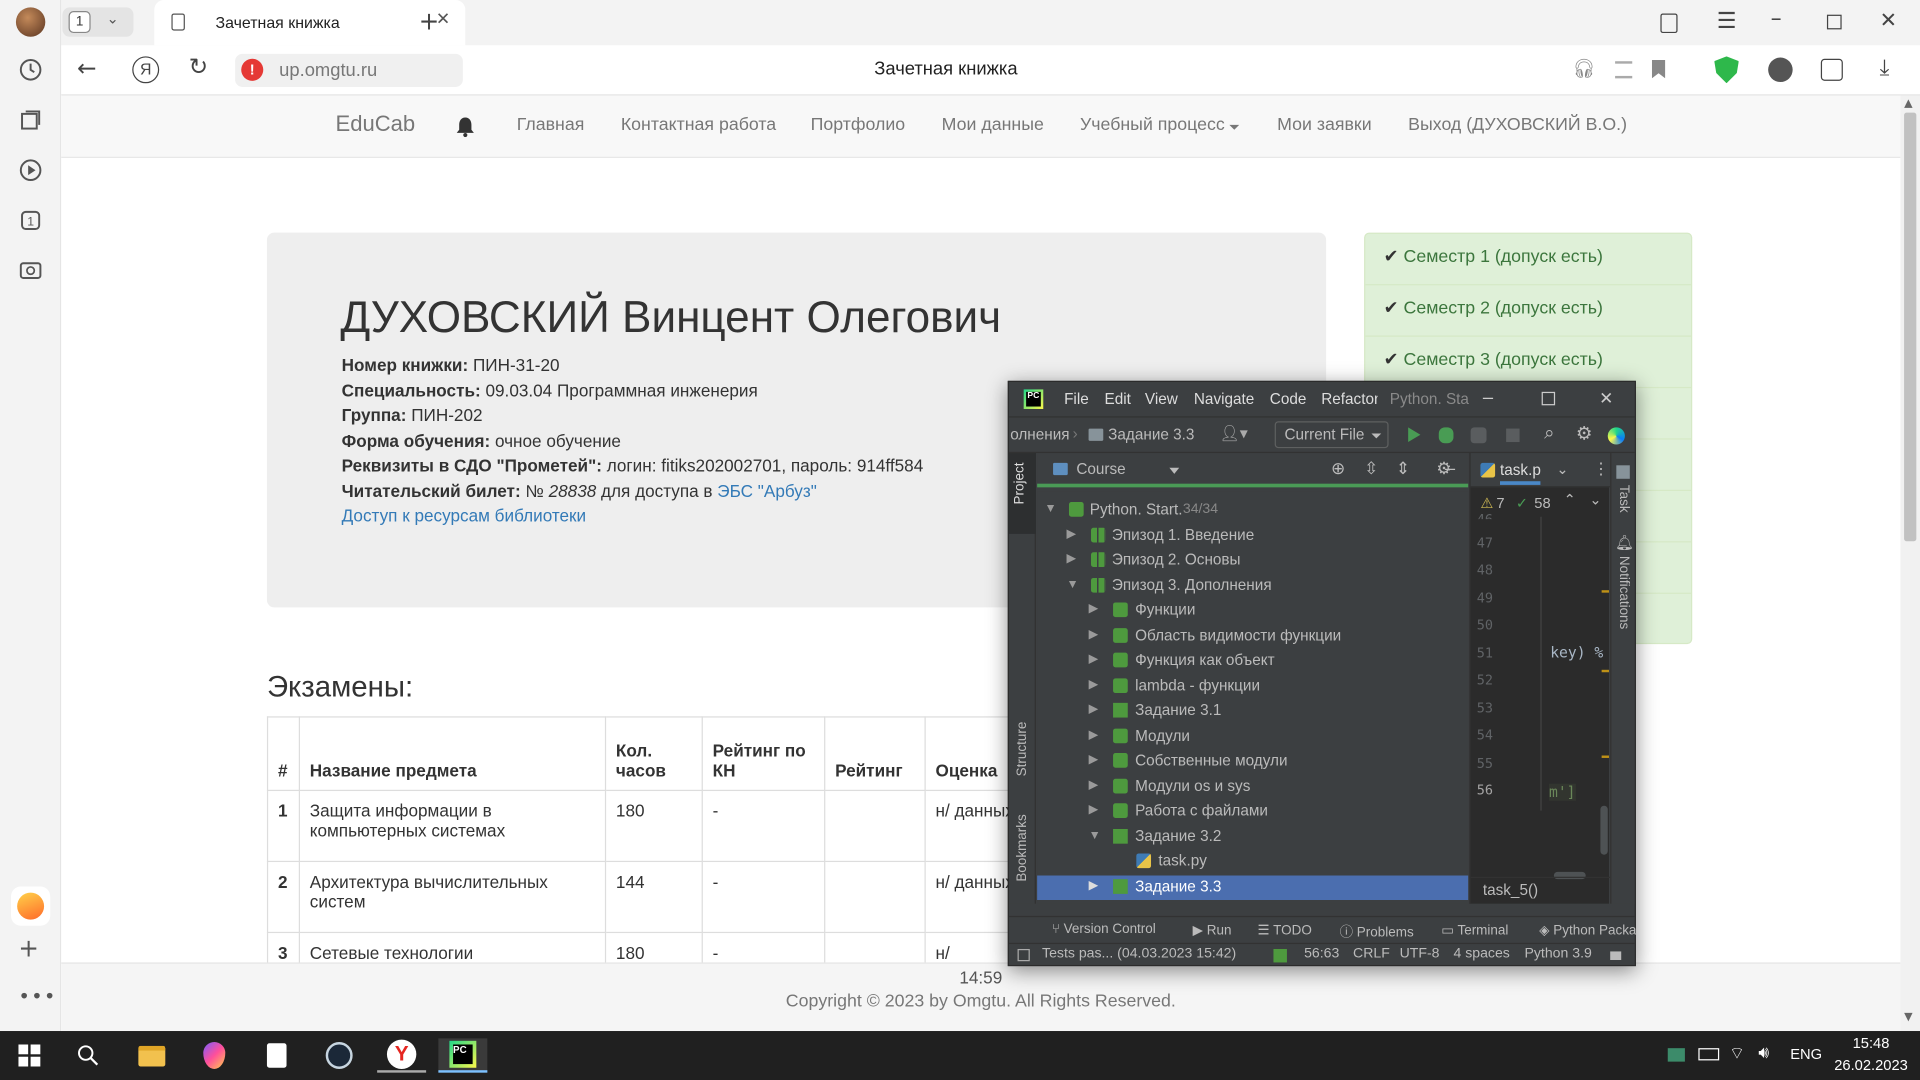 This screenshot has height=1080, width=1920. I want to click on warning-icon: !, so click(252, 69).